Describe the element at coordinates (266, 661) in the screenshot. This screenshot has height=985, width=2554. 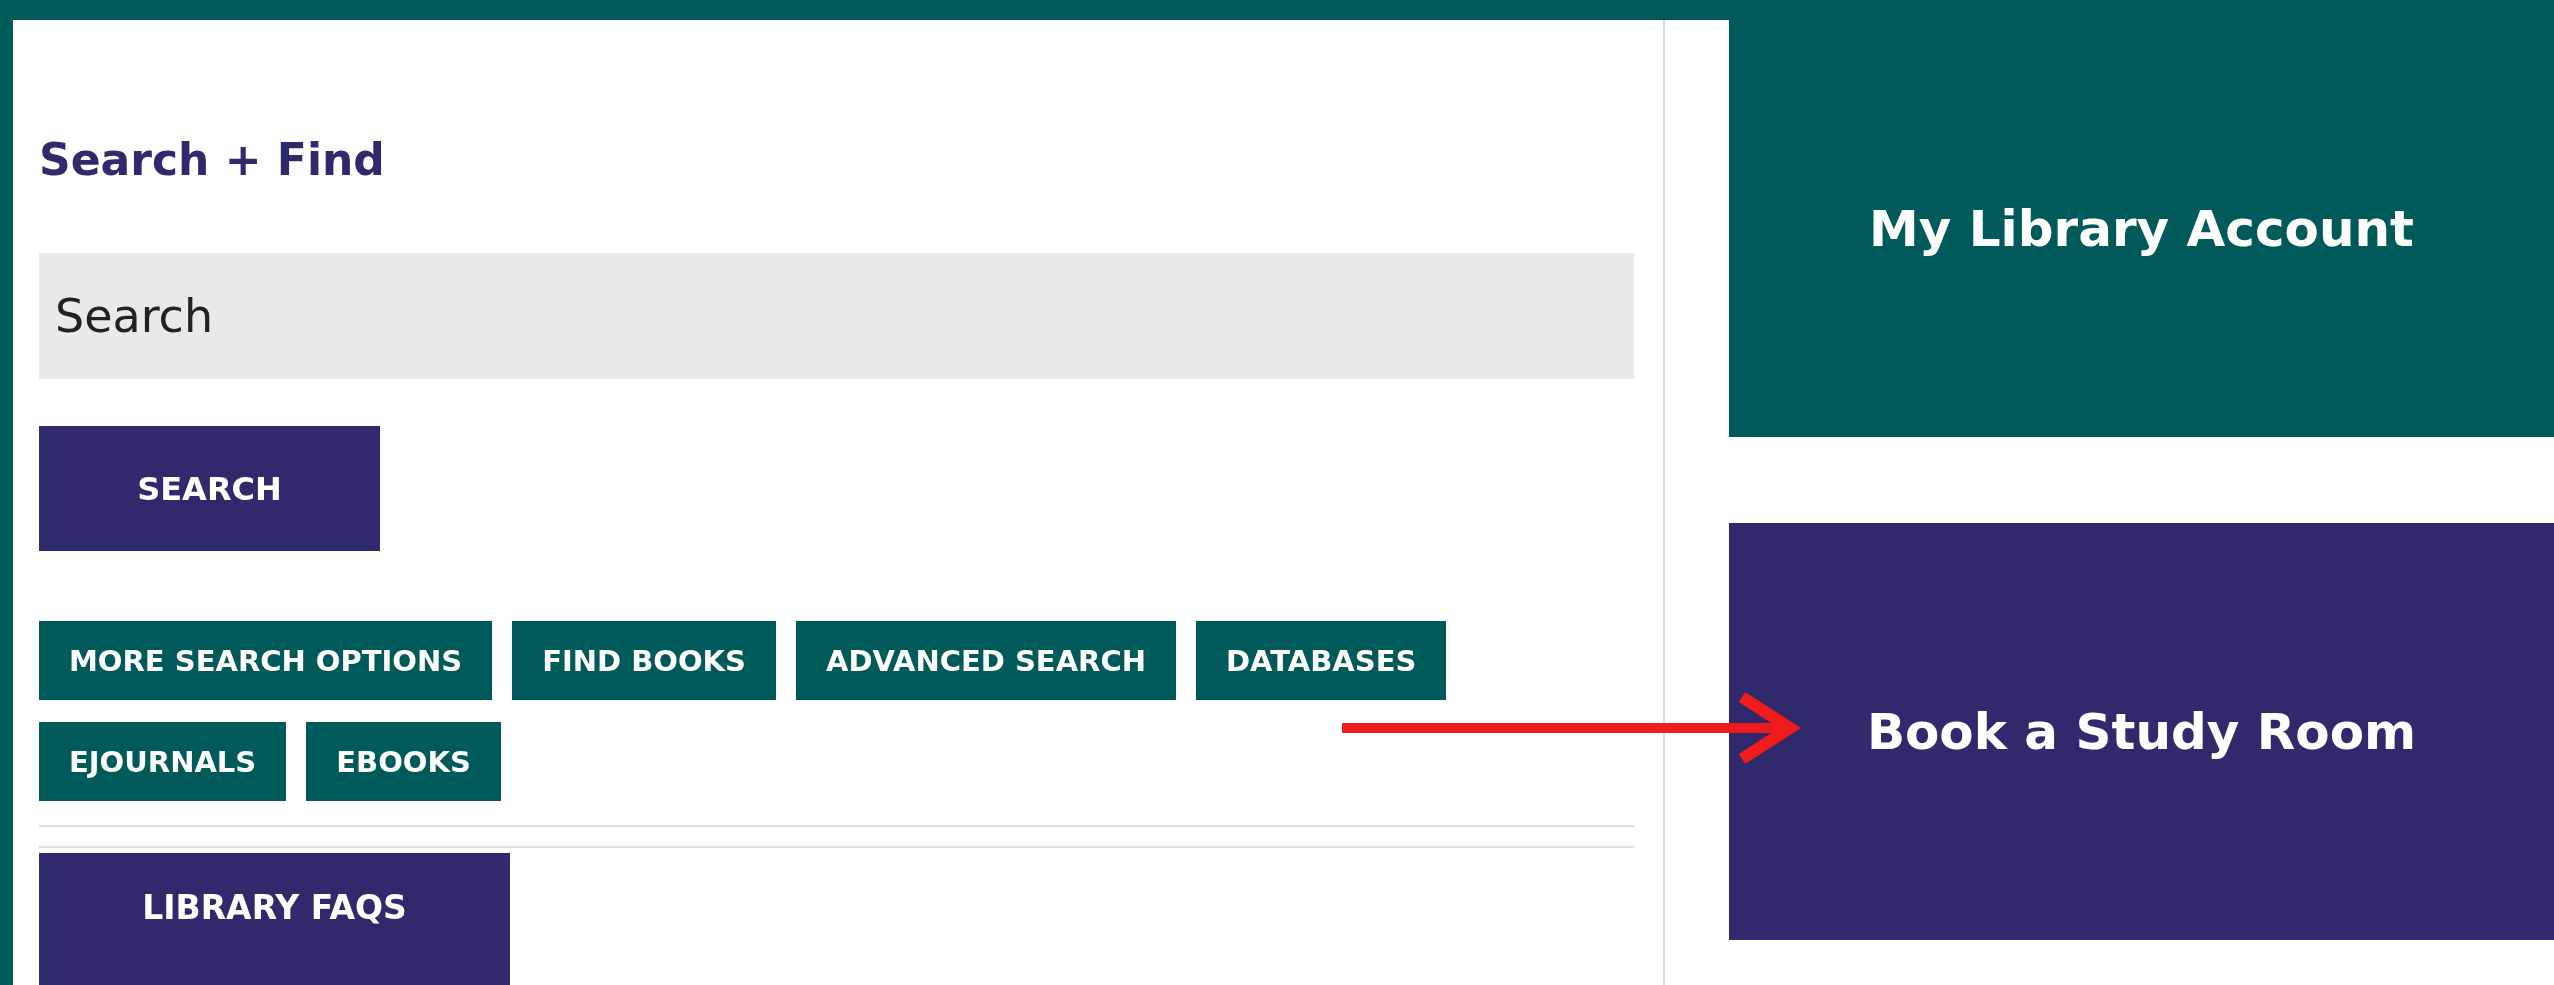
I see `quick-link-button: MORE SEARCH OPTIONS` at that location.